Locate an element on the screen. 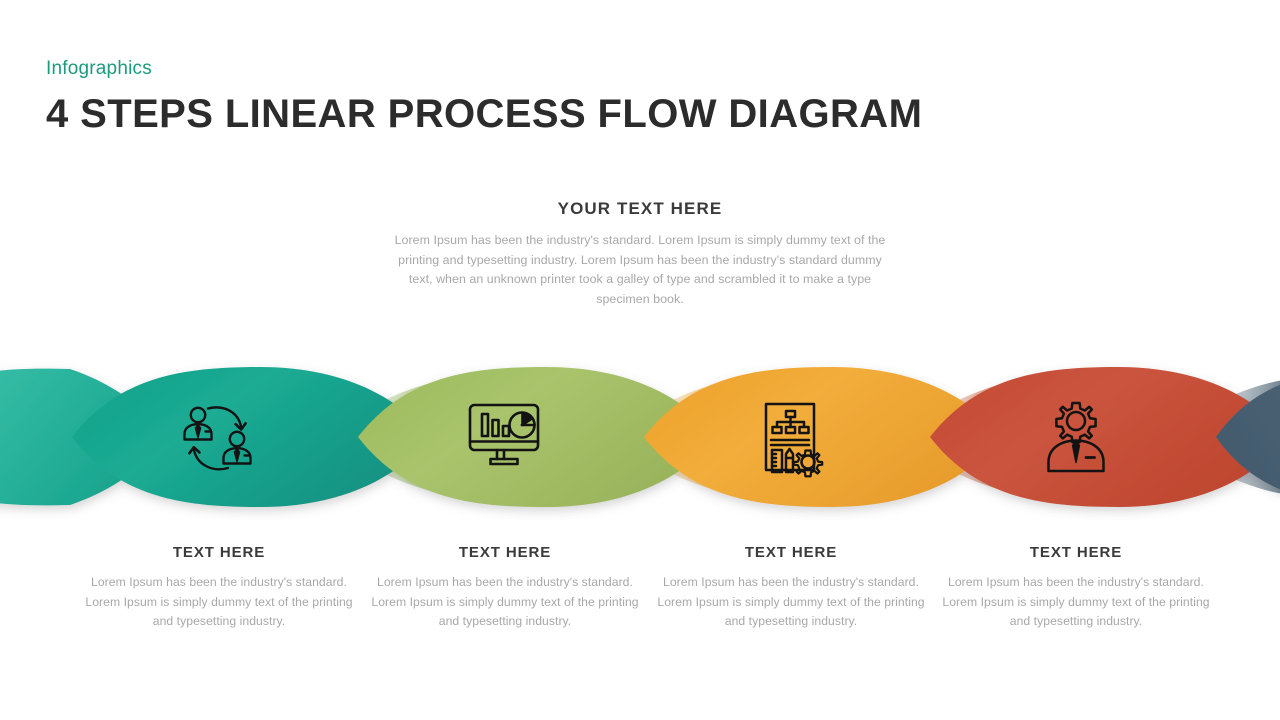  step-4-title: TEXT HERE is located at coordinates (1076, 552).